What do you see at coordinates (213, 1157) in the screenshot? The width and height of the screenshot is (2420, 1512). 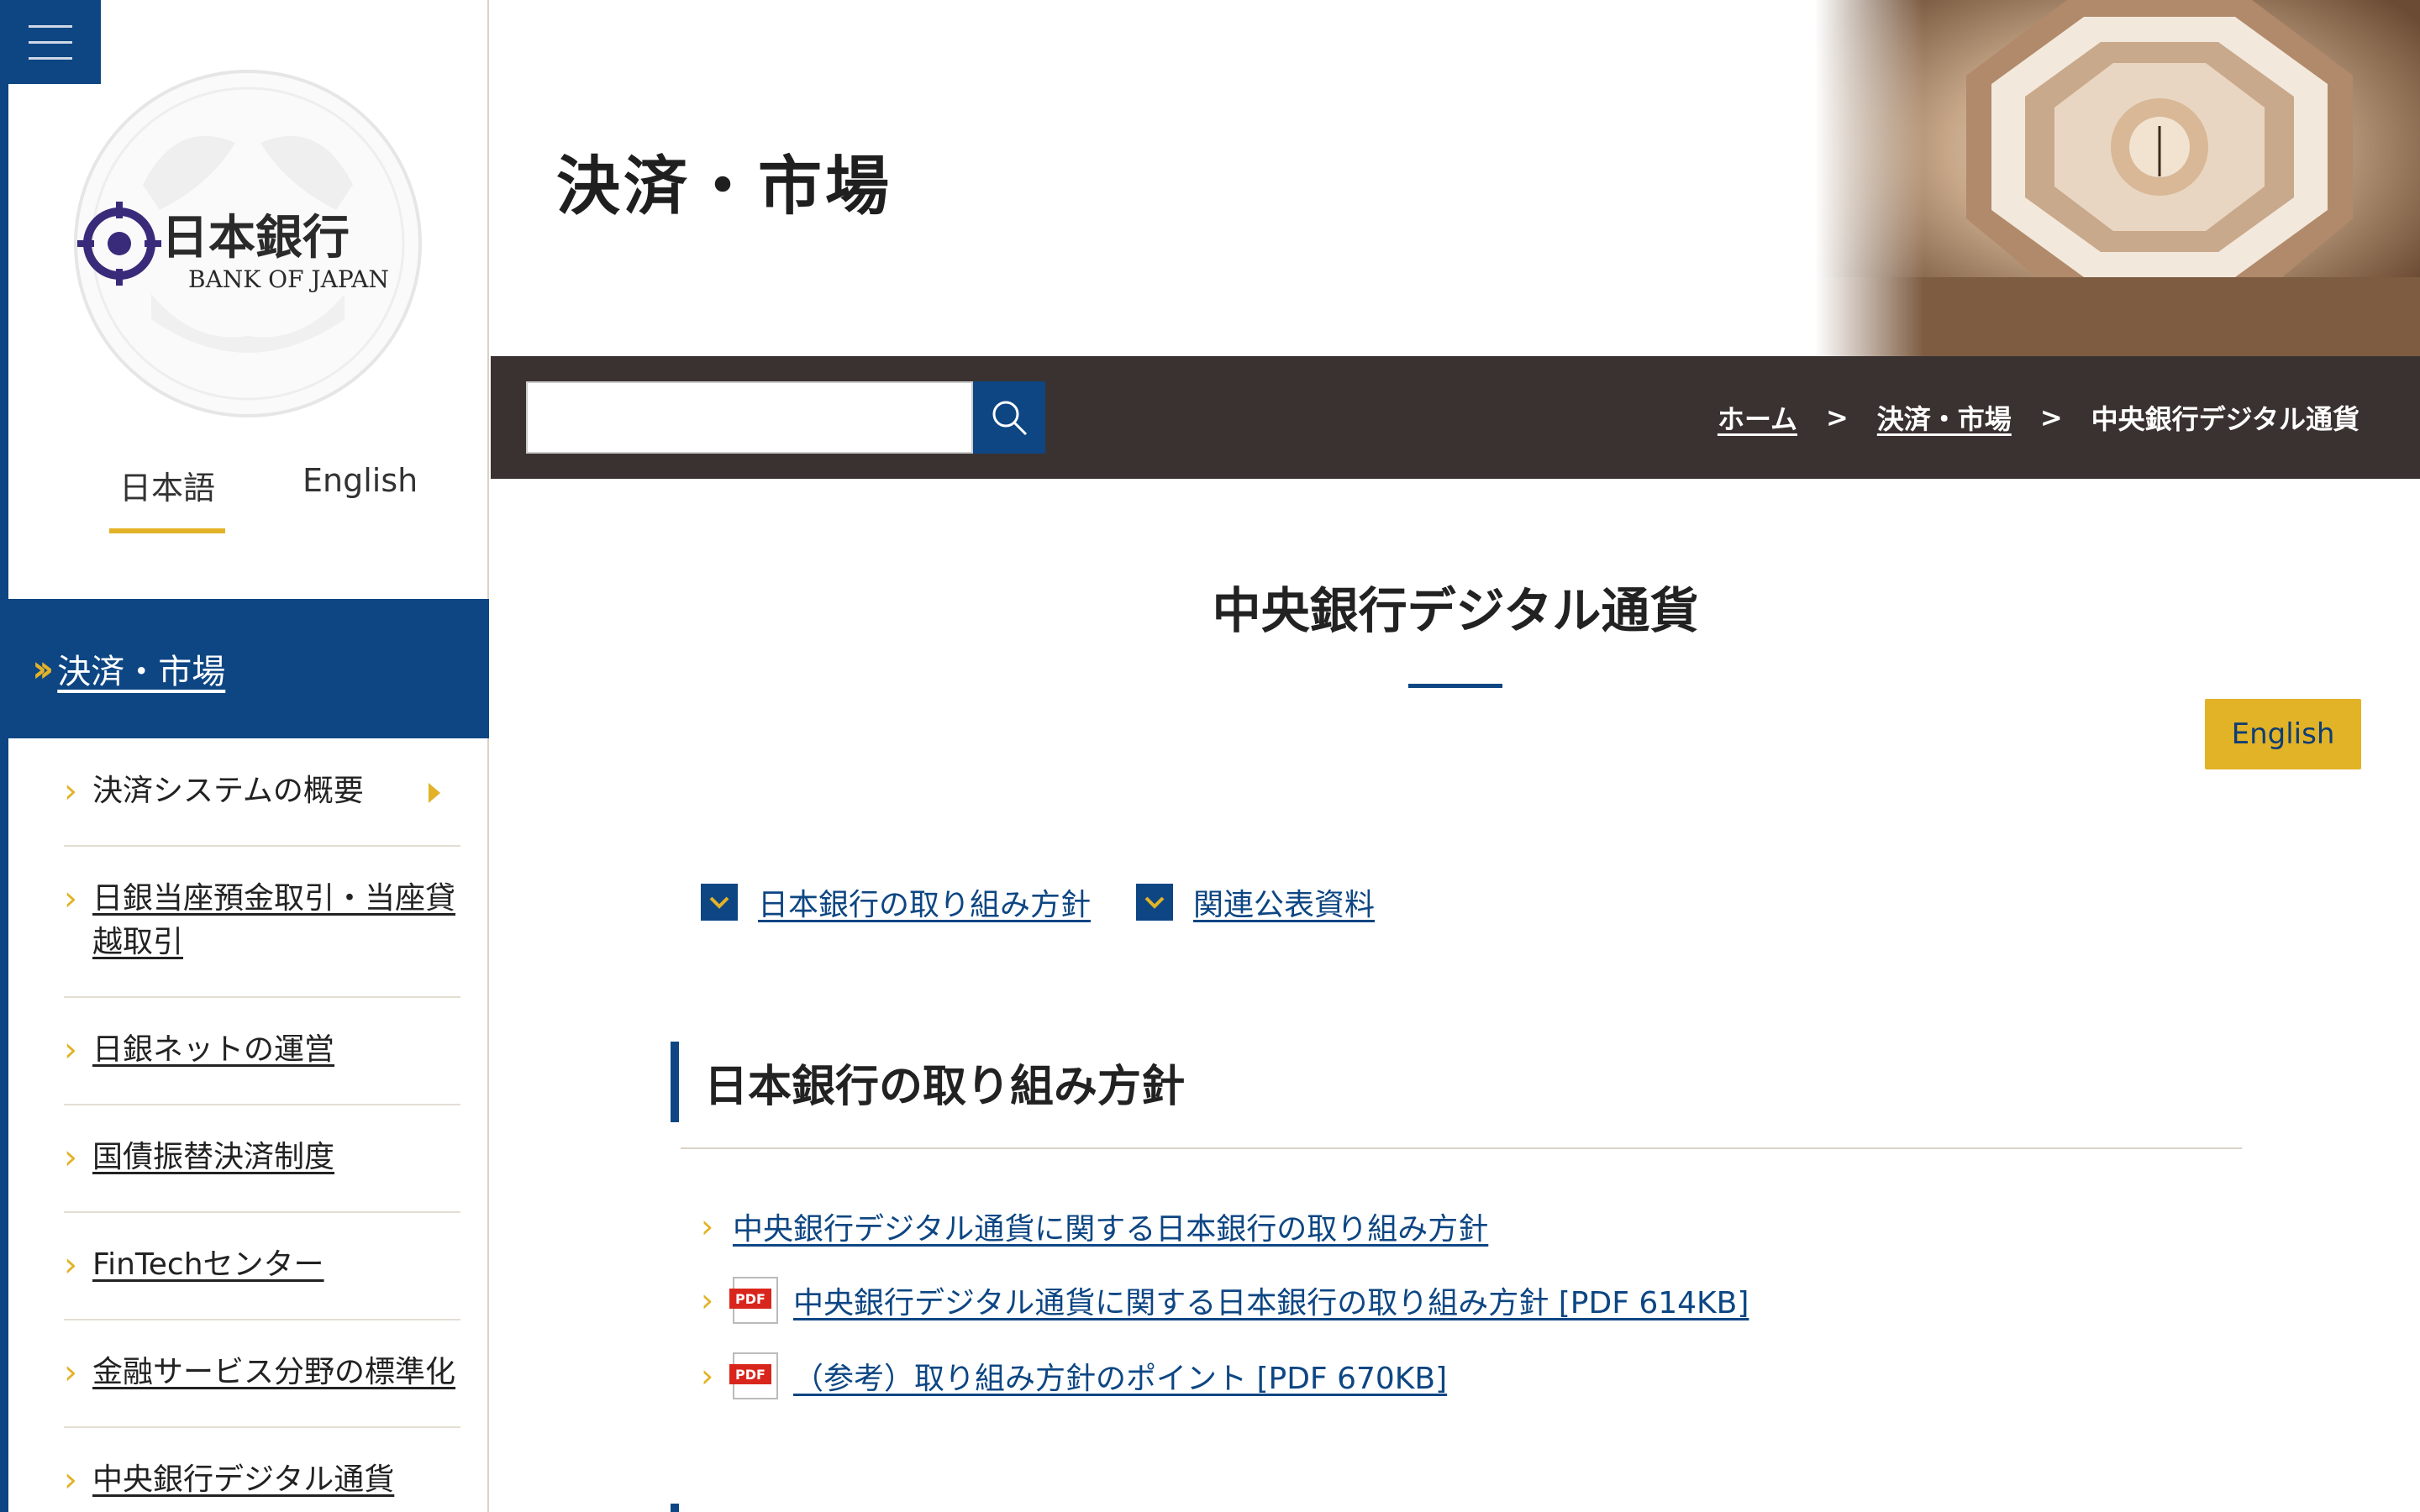 I see `sidebar-item-label: 国債振替決済制度` at bounding box center [213, 1157].